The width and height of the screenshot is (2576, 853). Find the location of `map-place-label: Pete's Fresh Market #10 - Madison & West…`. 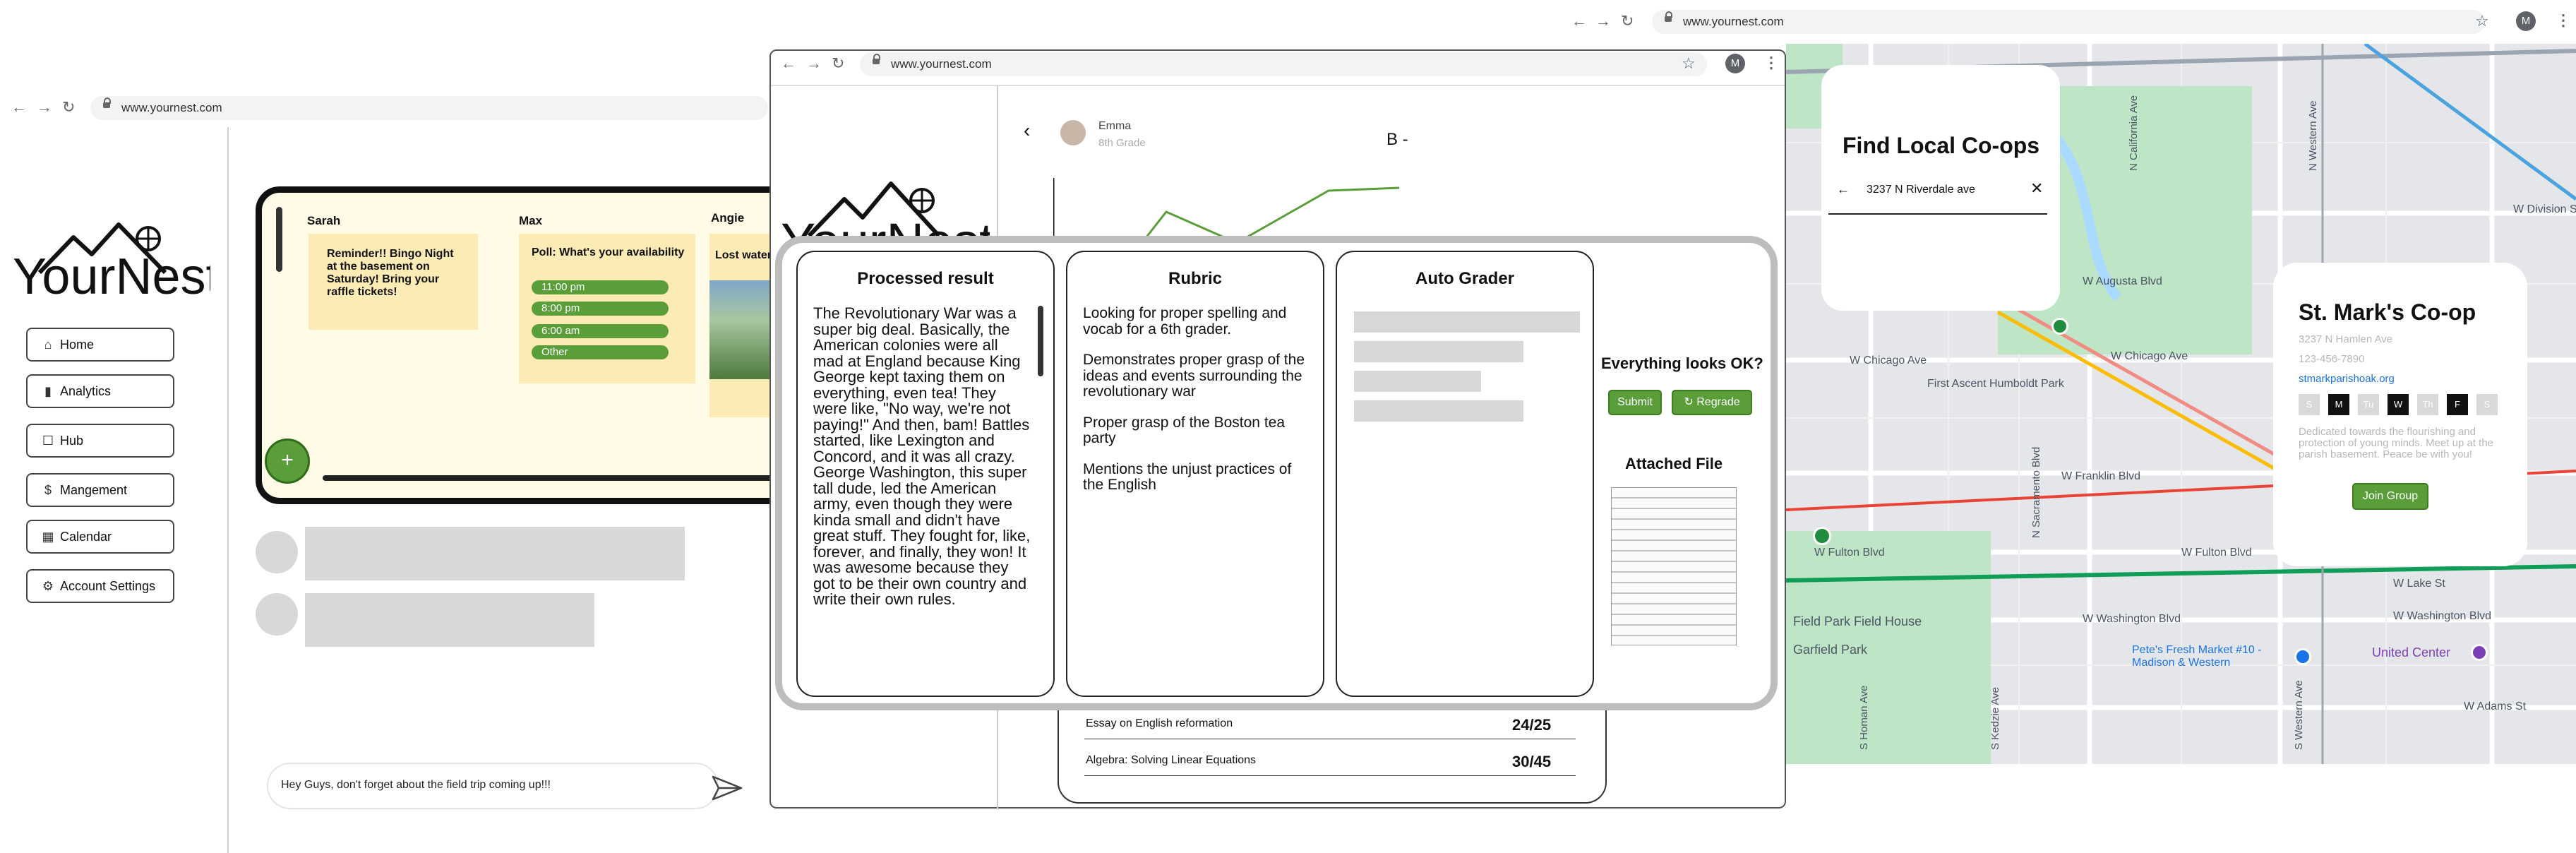

map-place-label: Pete's Fresh Market #10 - Madison & West… is located at coordinates (2213, 656).